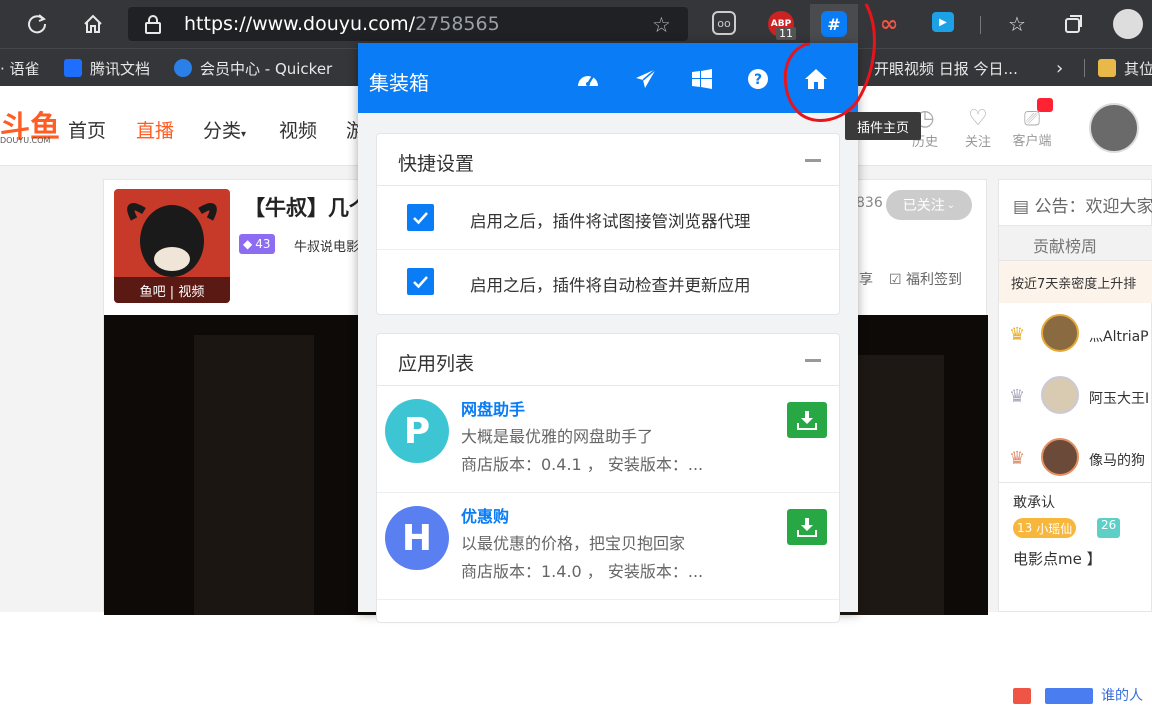 The height and width of the screenshot is (705, 1152). Describe the element at coordinates (1045, 105) in the screenshot. I see `client-badge` at that location.